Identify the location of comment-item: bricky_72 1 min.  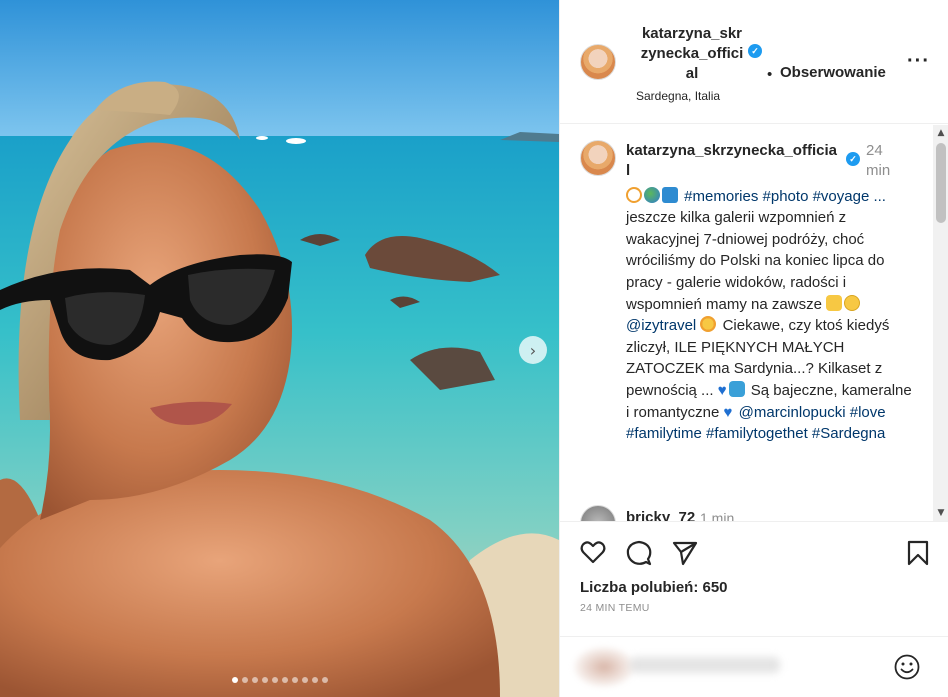
(750, 513).